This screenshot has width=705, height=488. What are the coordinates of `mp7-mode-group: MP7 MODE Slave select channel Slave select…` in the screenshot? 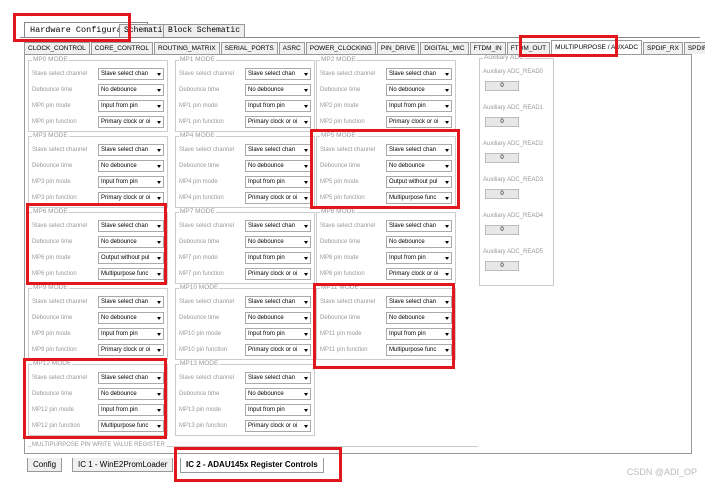 It's located at (245, 246).